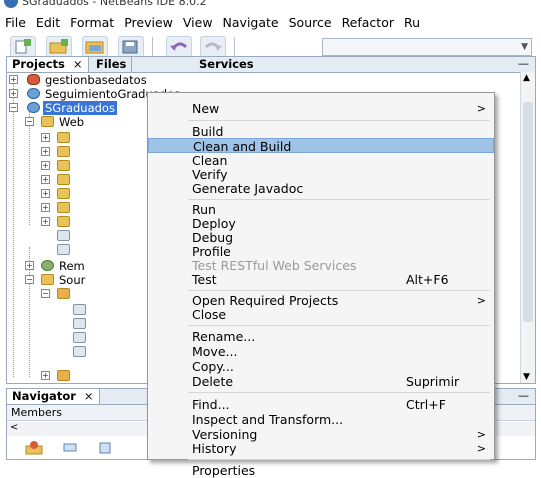  What do you see at coordinates (106, 448) in the screenshot?
I see `filter-nonpublic-icon` at bounding box center [106, 448].